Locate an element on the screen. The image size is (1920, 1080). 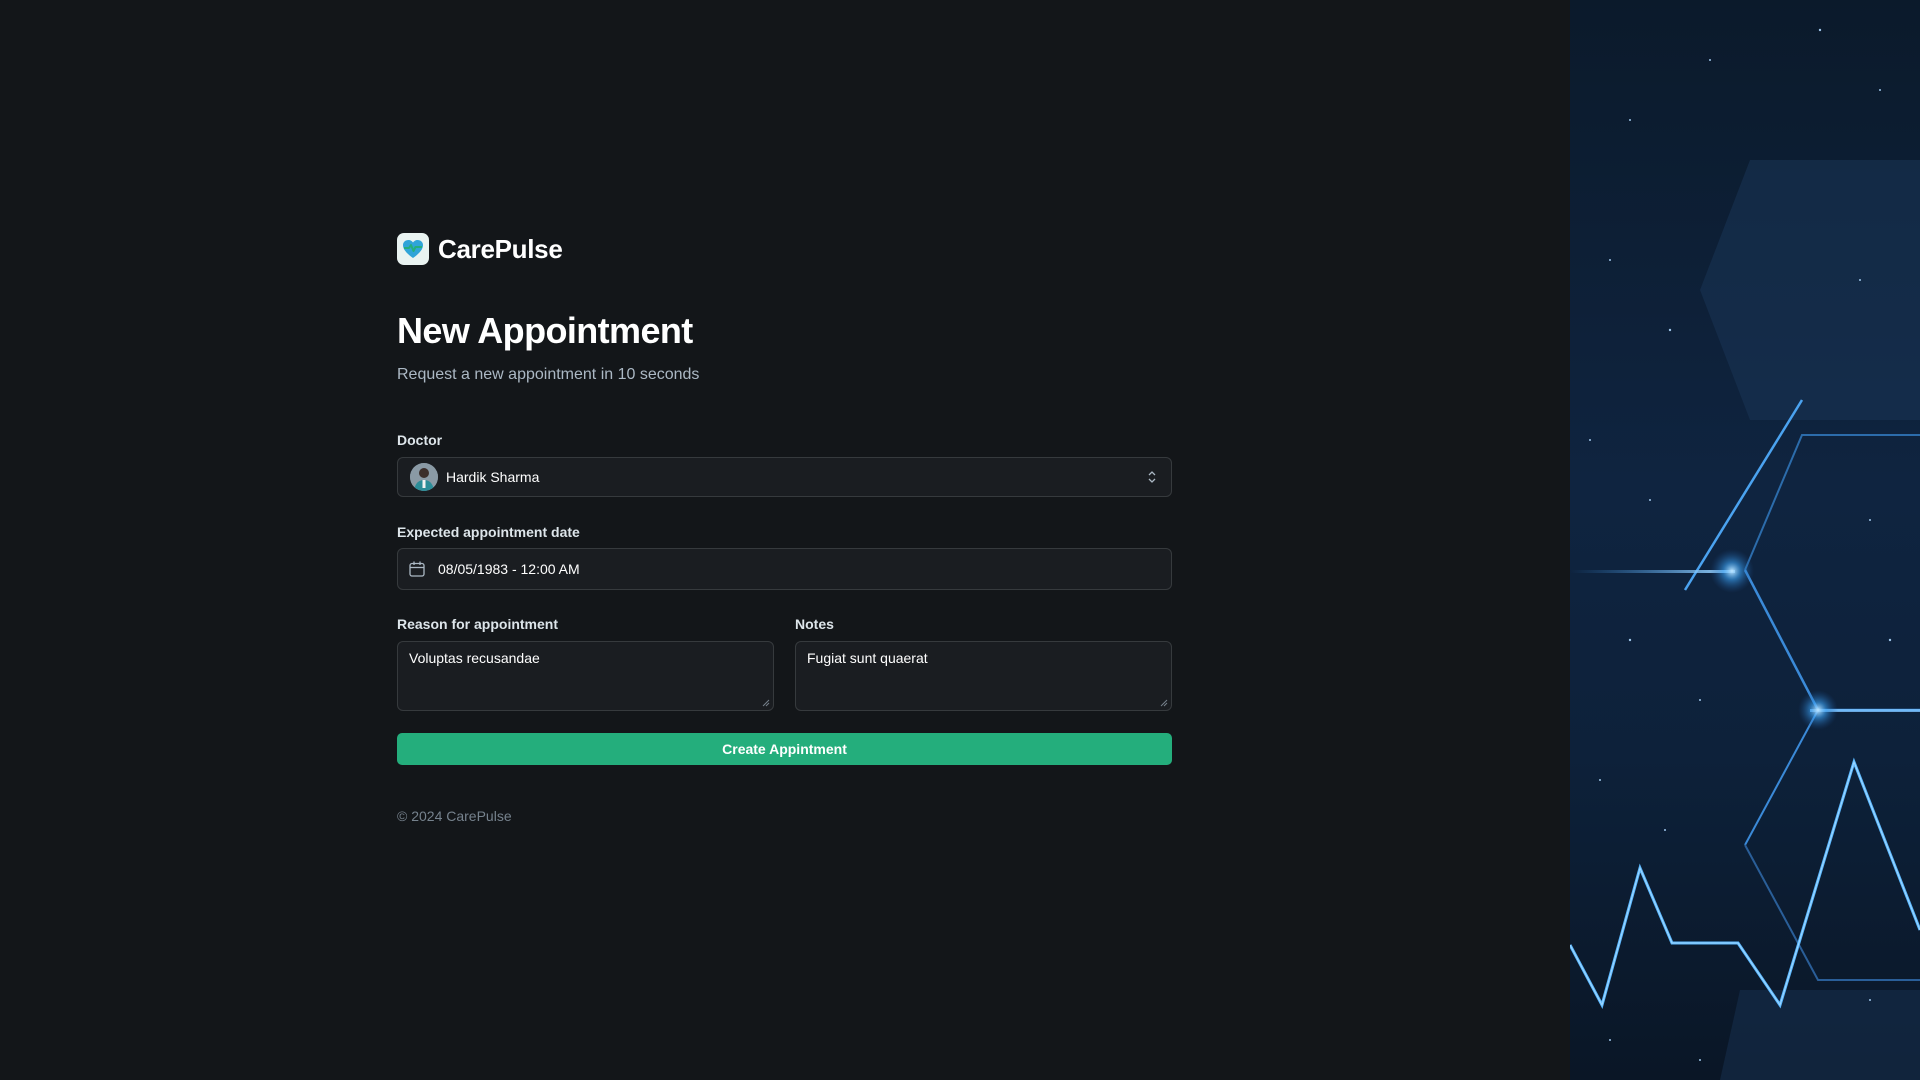
notes-value: Fugiat sunt quaerat is located at coordinates (867, 658).